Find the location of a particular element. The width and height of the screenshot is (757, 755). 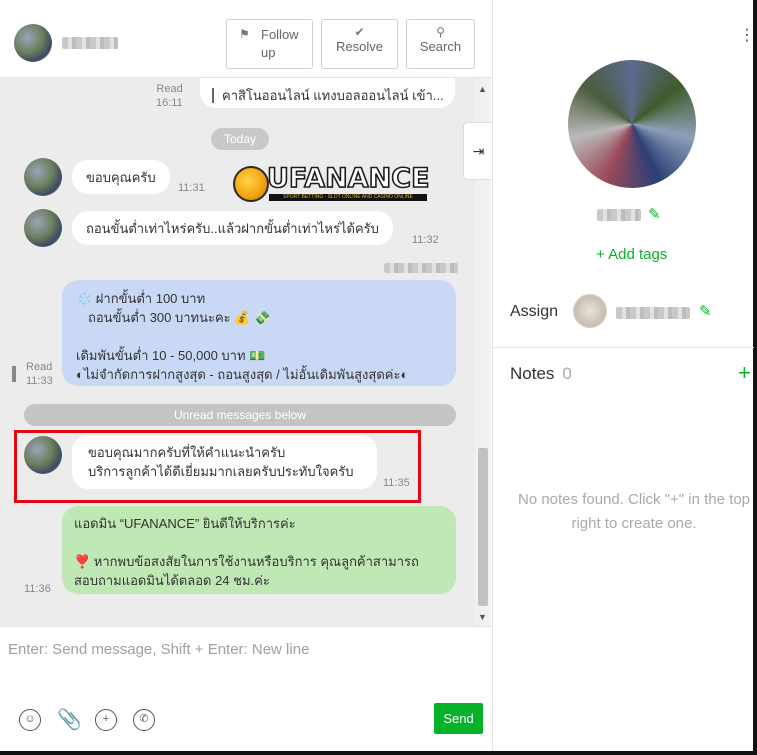

edit-assign-icon: ✎ is located at coordinates (705, 311).